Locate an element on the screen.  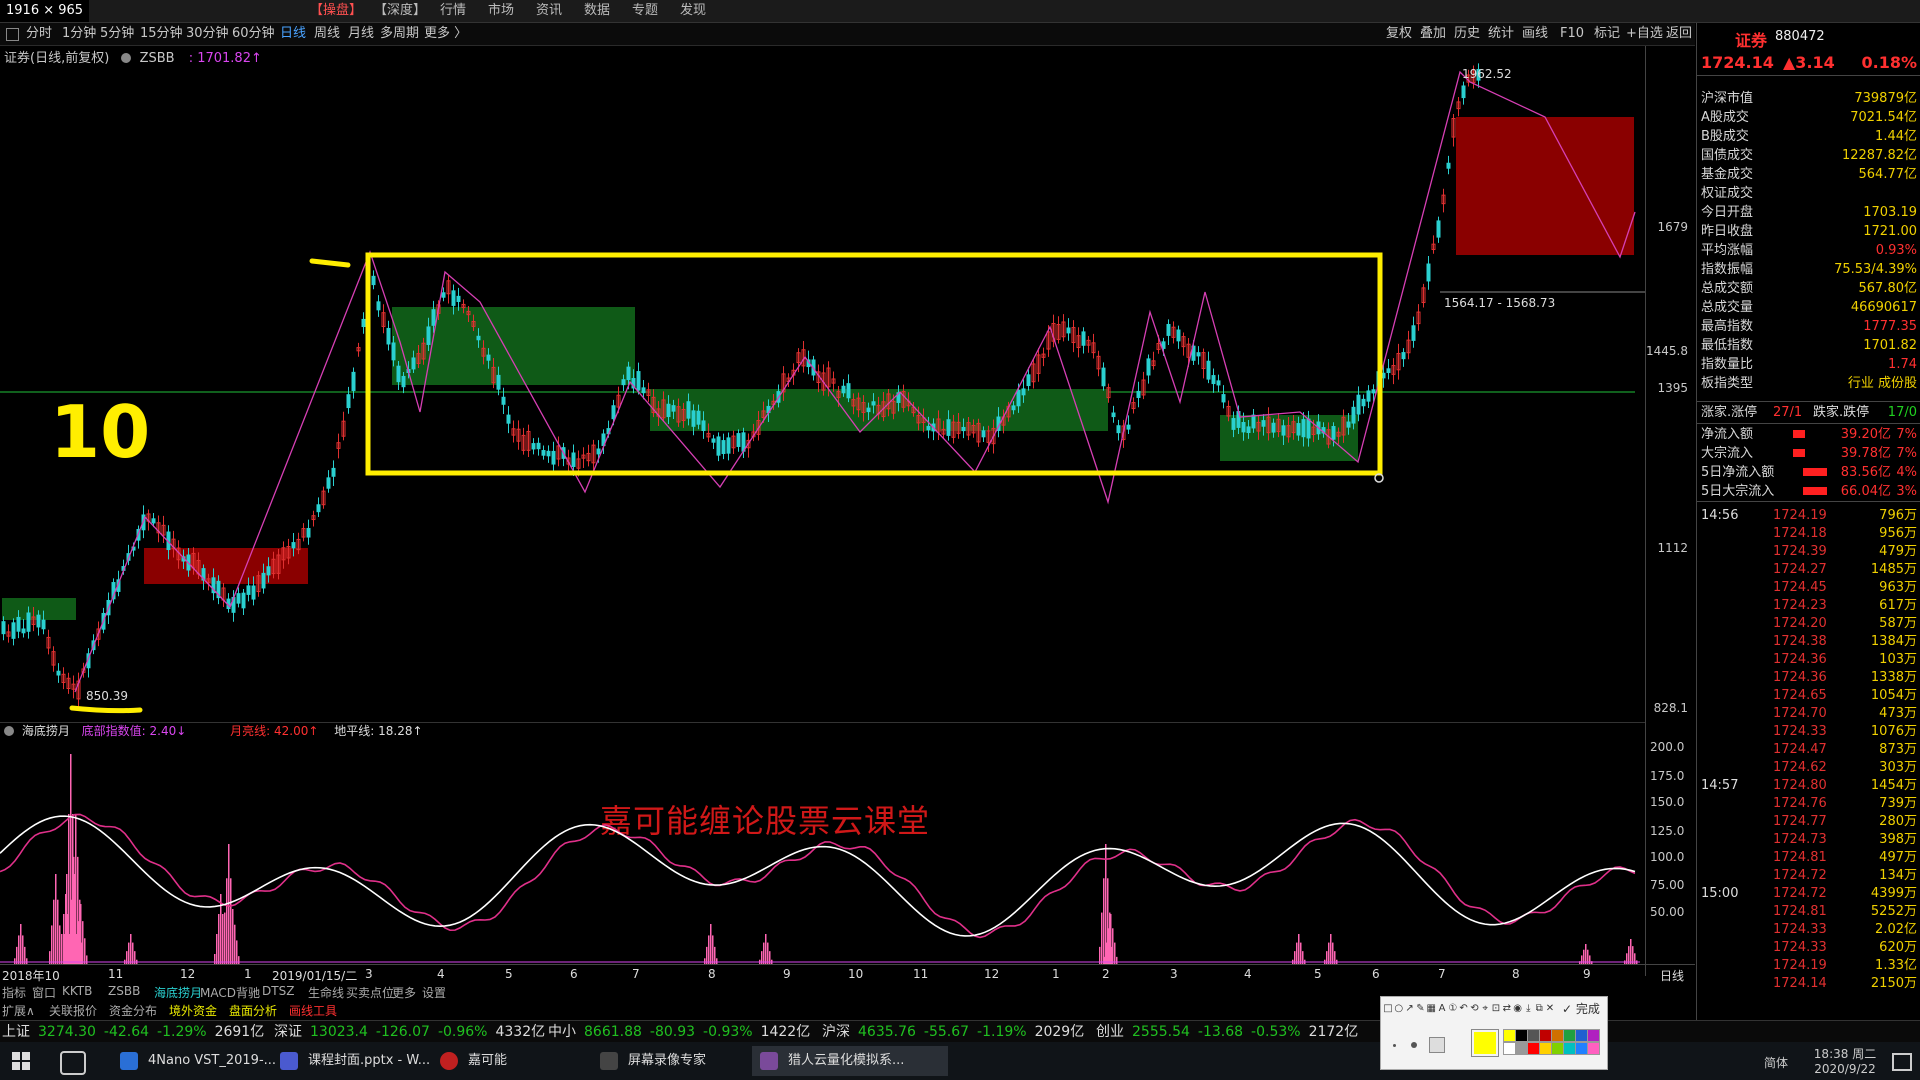
tick-volume: 620万 is located at coordinates (1898, 947).